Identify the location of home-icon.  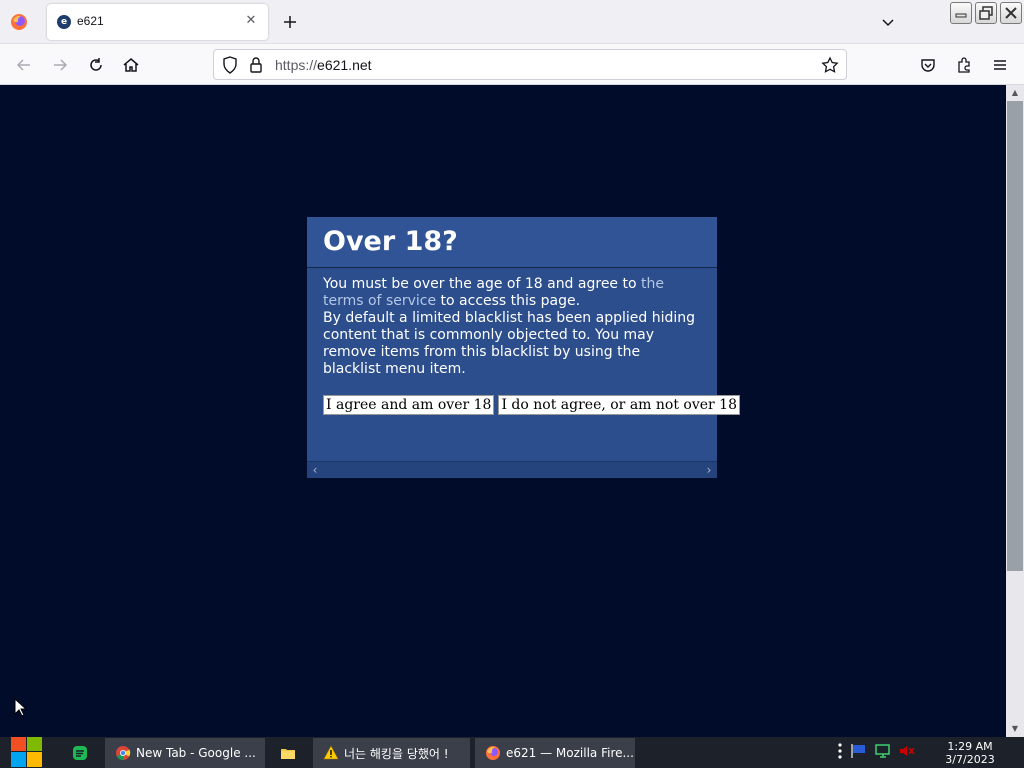
(131, 65).